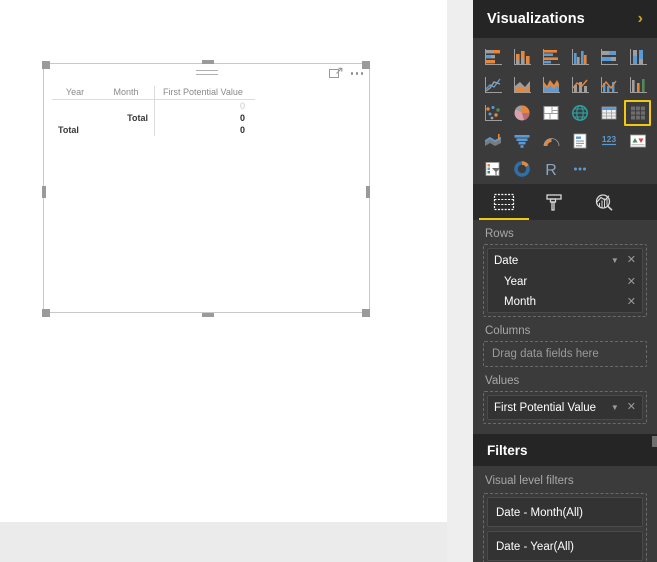  I want to click on viz-line-chart, so click(492, 85).